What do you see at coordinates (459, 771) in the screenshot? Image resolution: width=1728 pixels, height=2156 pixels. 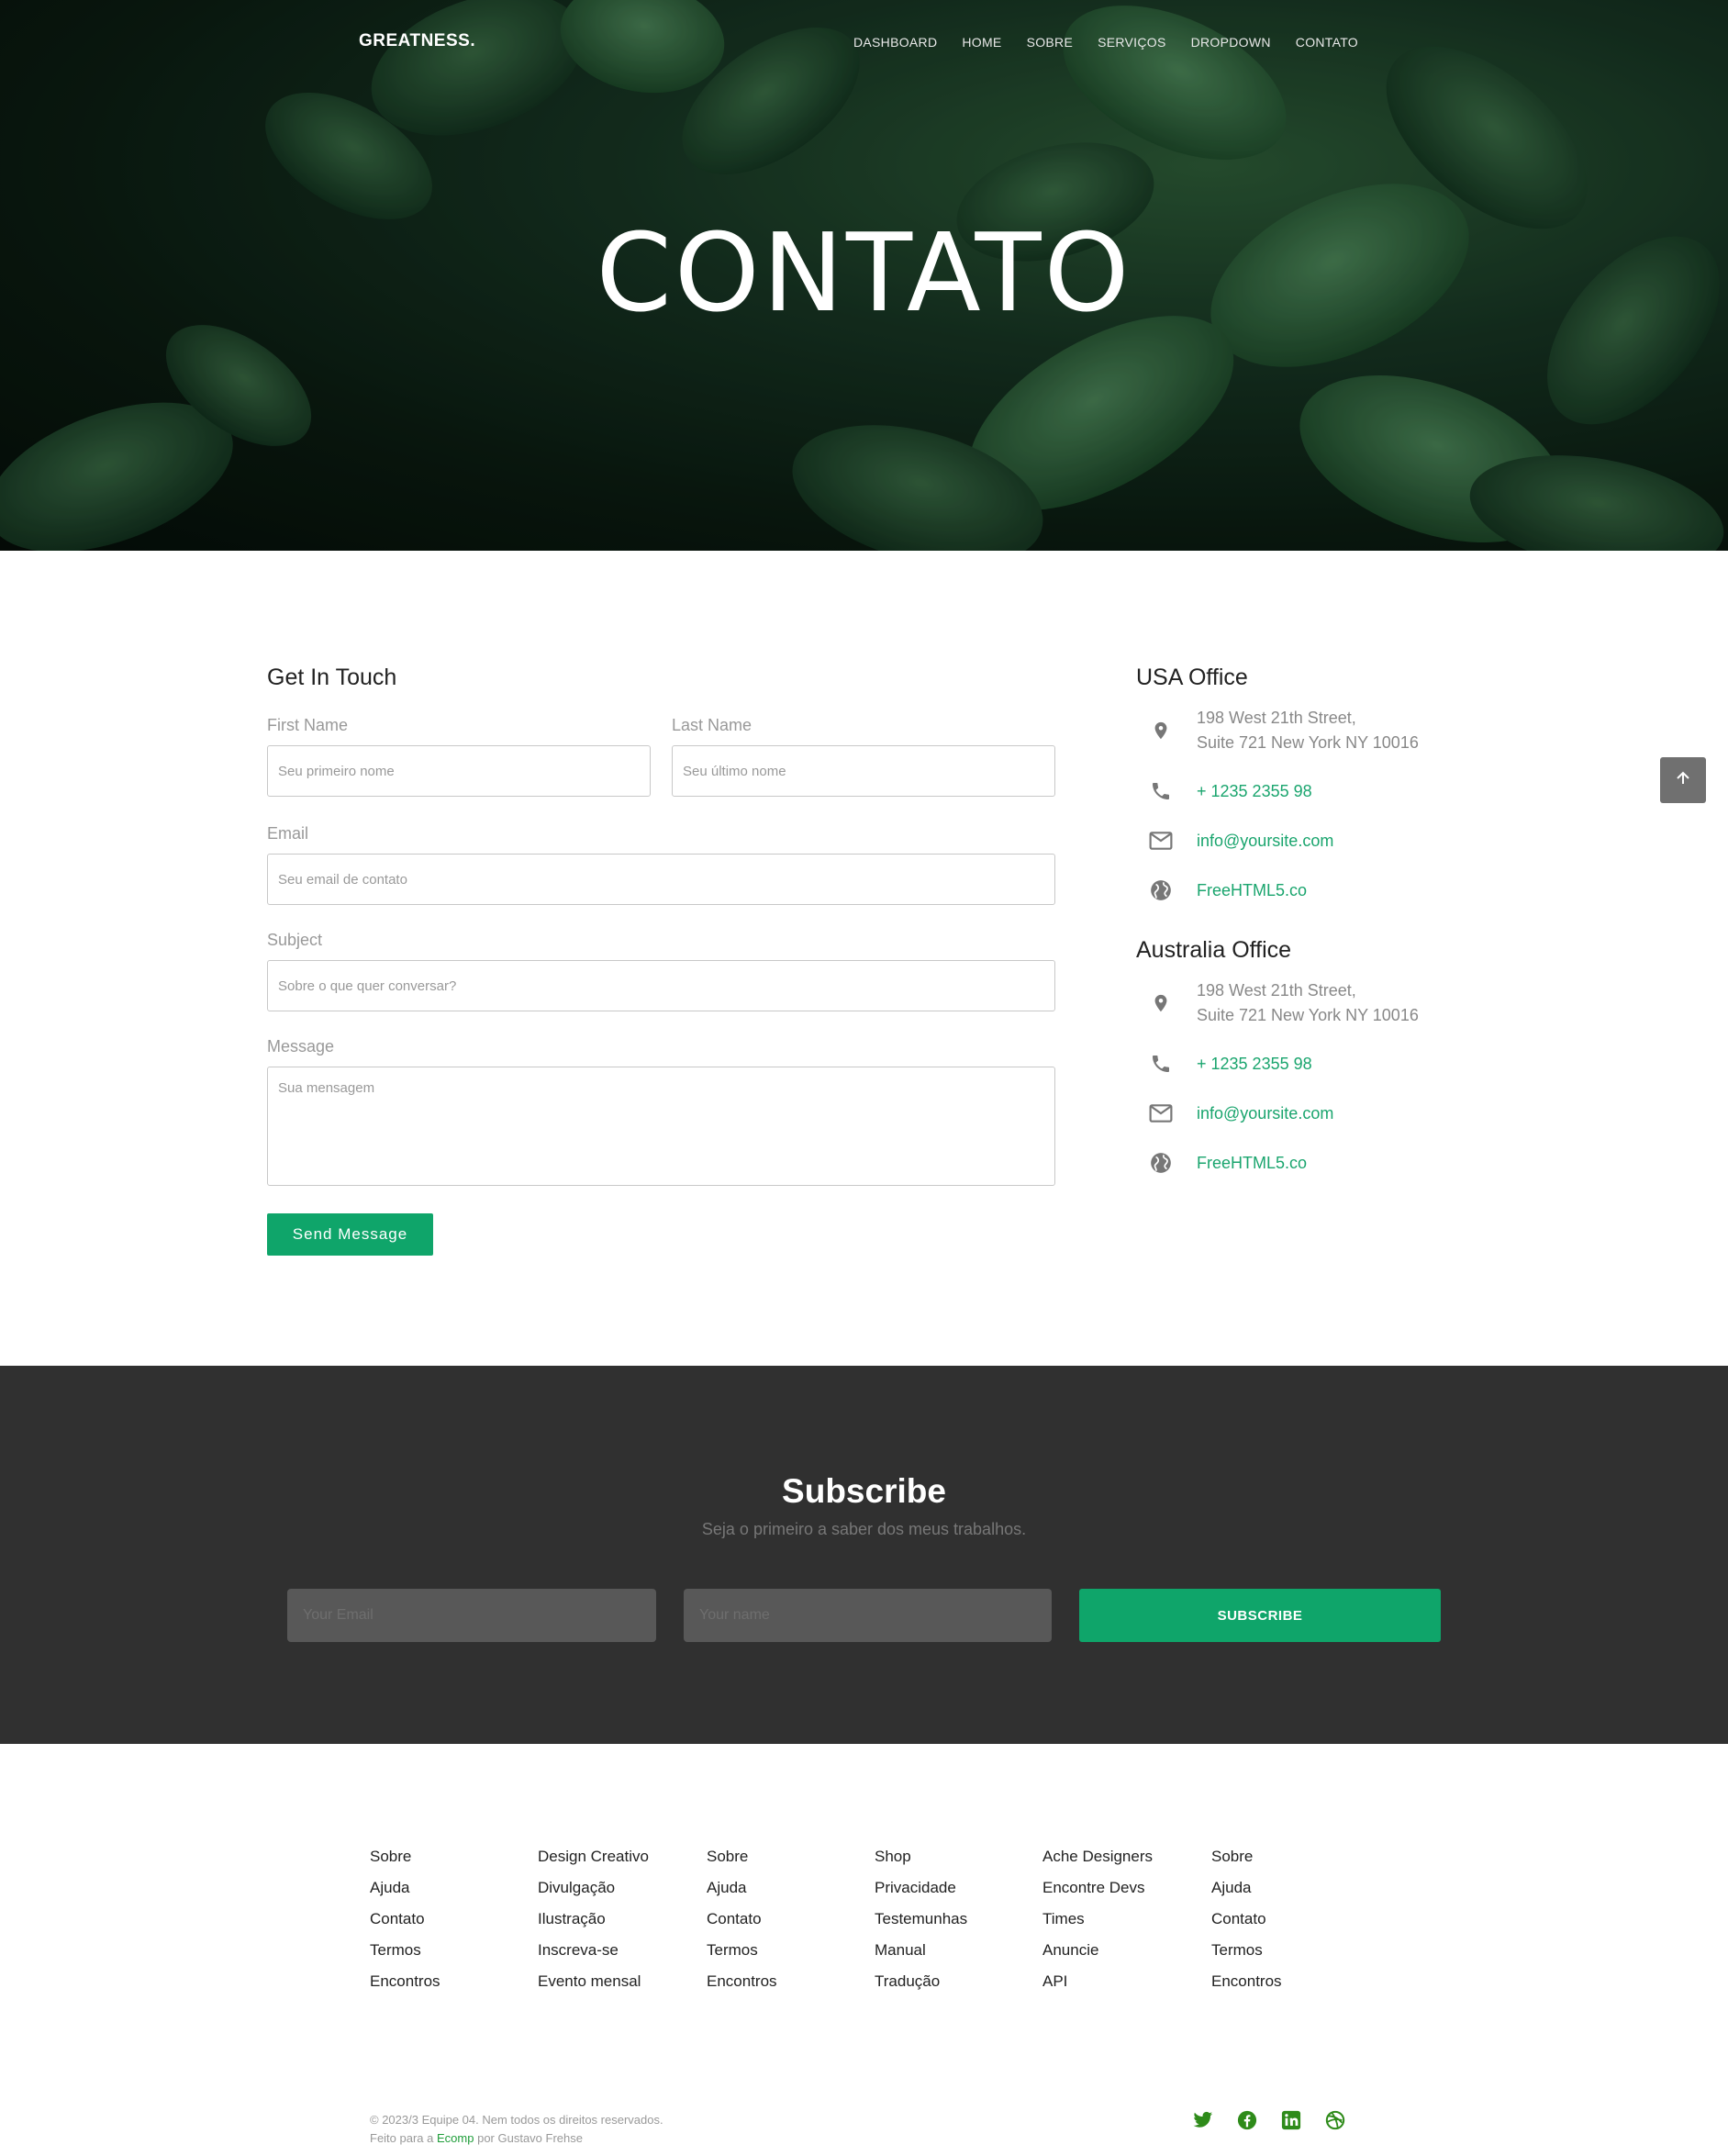 I see `first-name-input: Seu primeiro nome` at bounding box center [459, 771].